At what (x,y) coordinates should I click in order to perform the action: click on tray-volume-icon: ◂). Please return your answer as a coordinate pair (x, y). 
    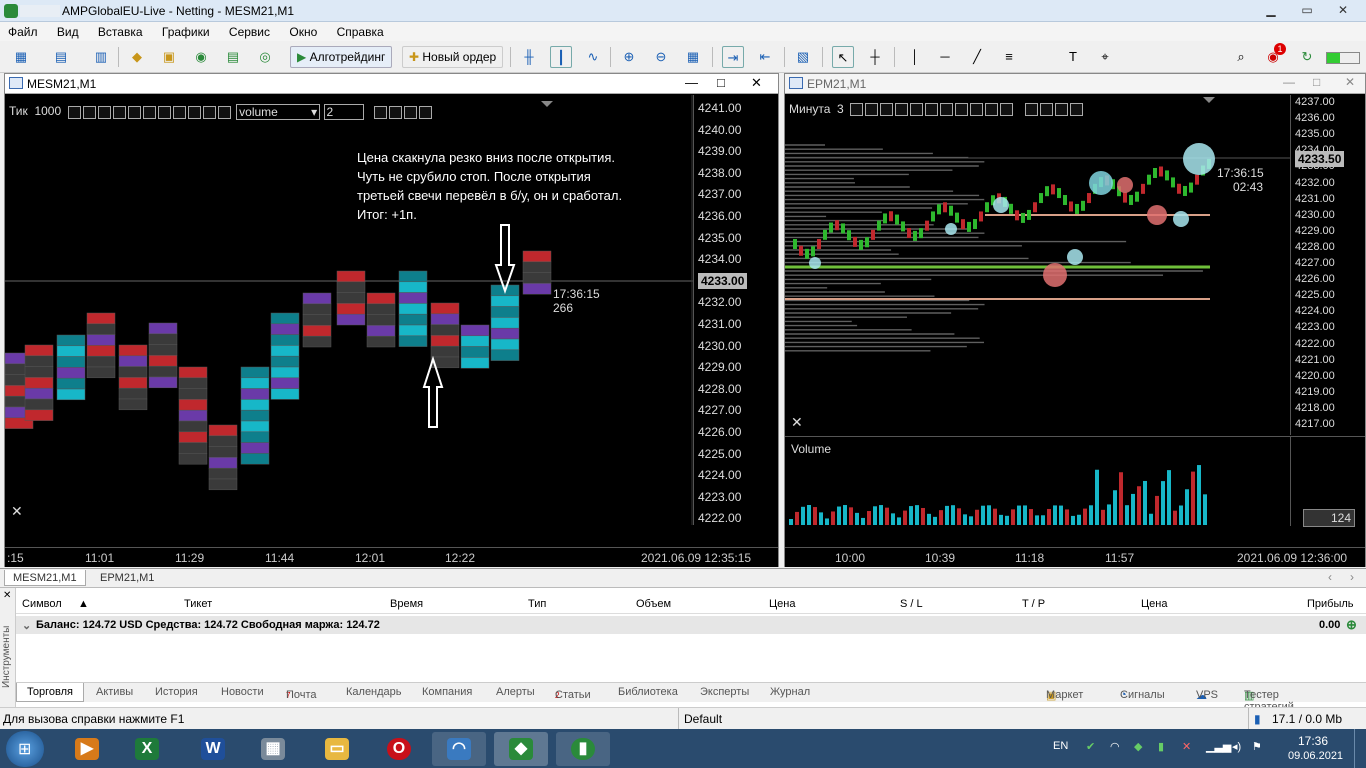
    Looking at the image, I should click on (1236, 746).